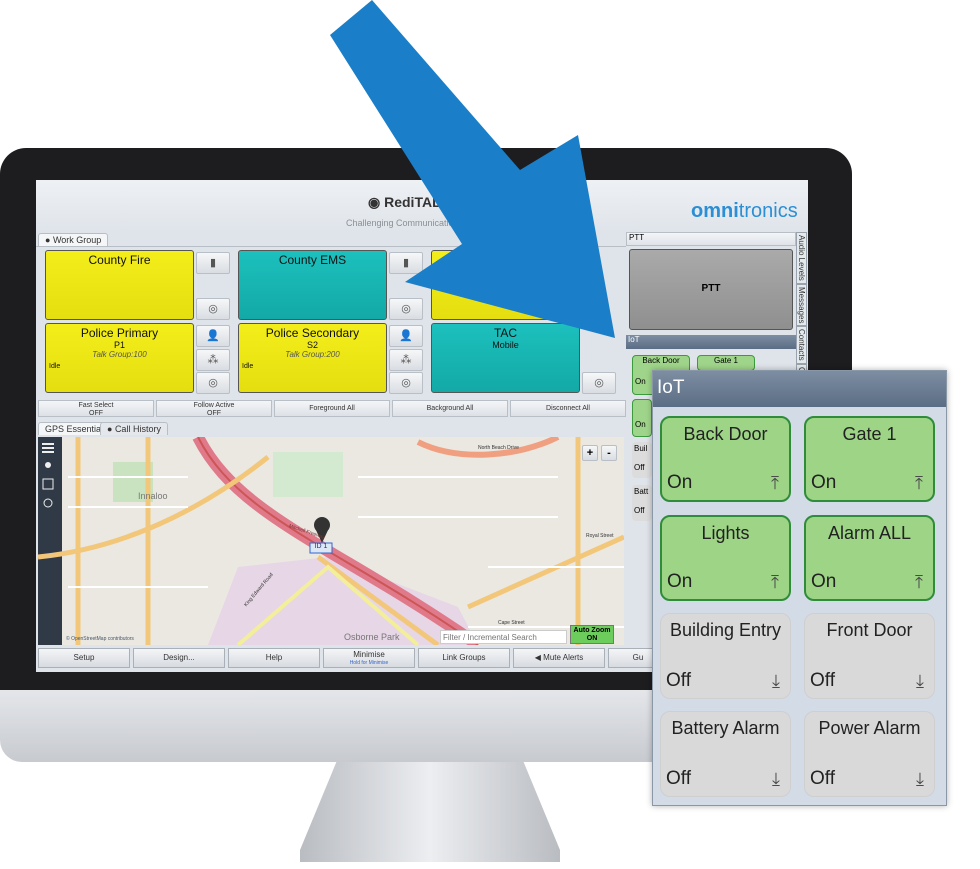 This screenshot has height=869, width=980. Describe the element at coordinates (332, 408) in the screenshot. I see `foreground-all-button: Foreground All` at that location.